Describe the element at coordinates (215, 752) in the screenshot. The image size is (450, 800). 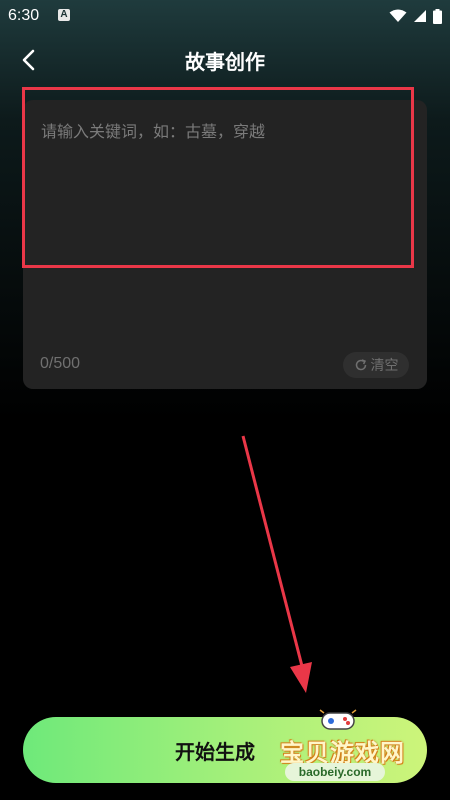
I see `start-generate-label: 开始生成` at that location.